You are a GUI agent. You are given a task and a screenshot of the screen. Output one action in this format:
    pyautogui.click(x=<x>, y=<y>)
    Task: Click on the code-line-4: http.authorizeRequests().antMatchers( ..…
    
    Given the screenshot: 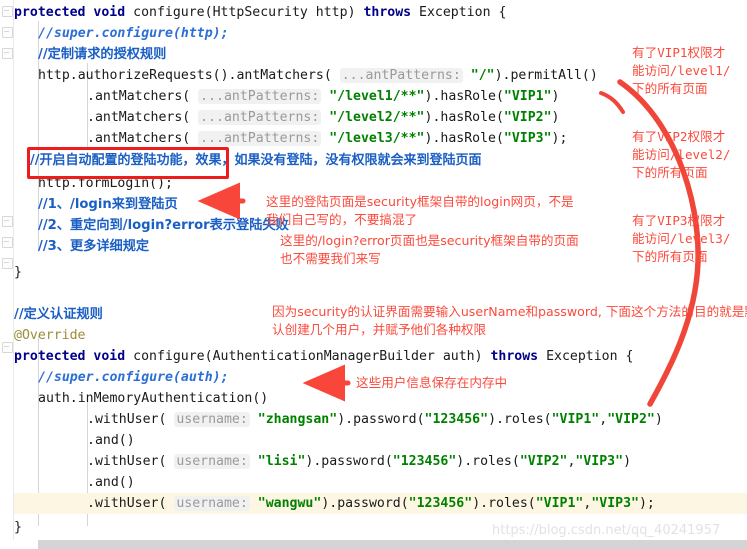 What is the action you would take?
    pyautogui.click(x=318, y=75)
    